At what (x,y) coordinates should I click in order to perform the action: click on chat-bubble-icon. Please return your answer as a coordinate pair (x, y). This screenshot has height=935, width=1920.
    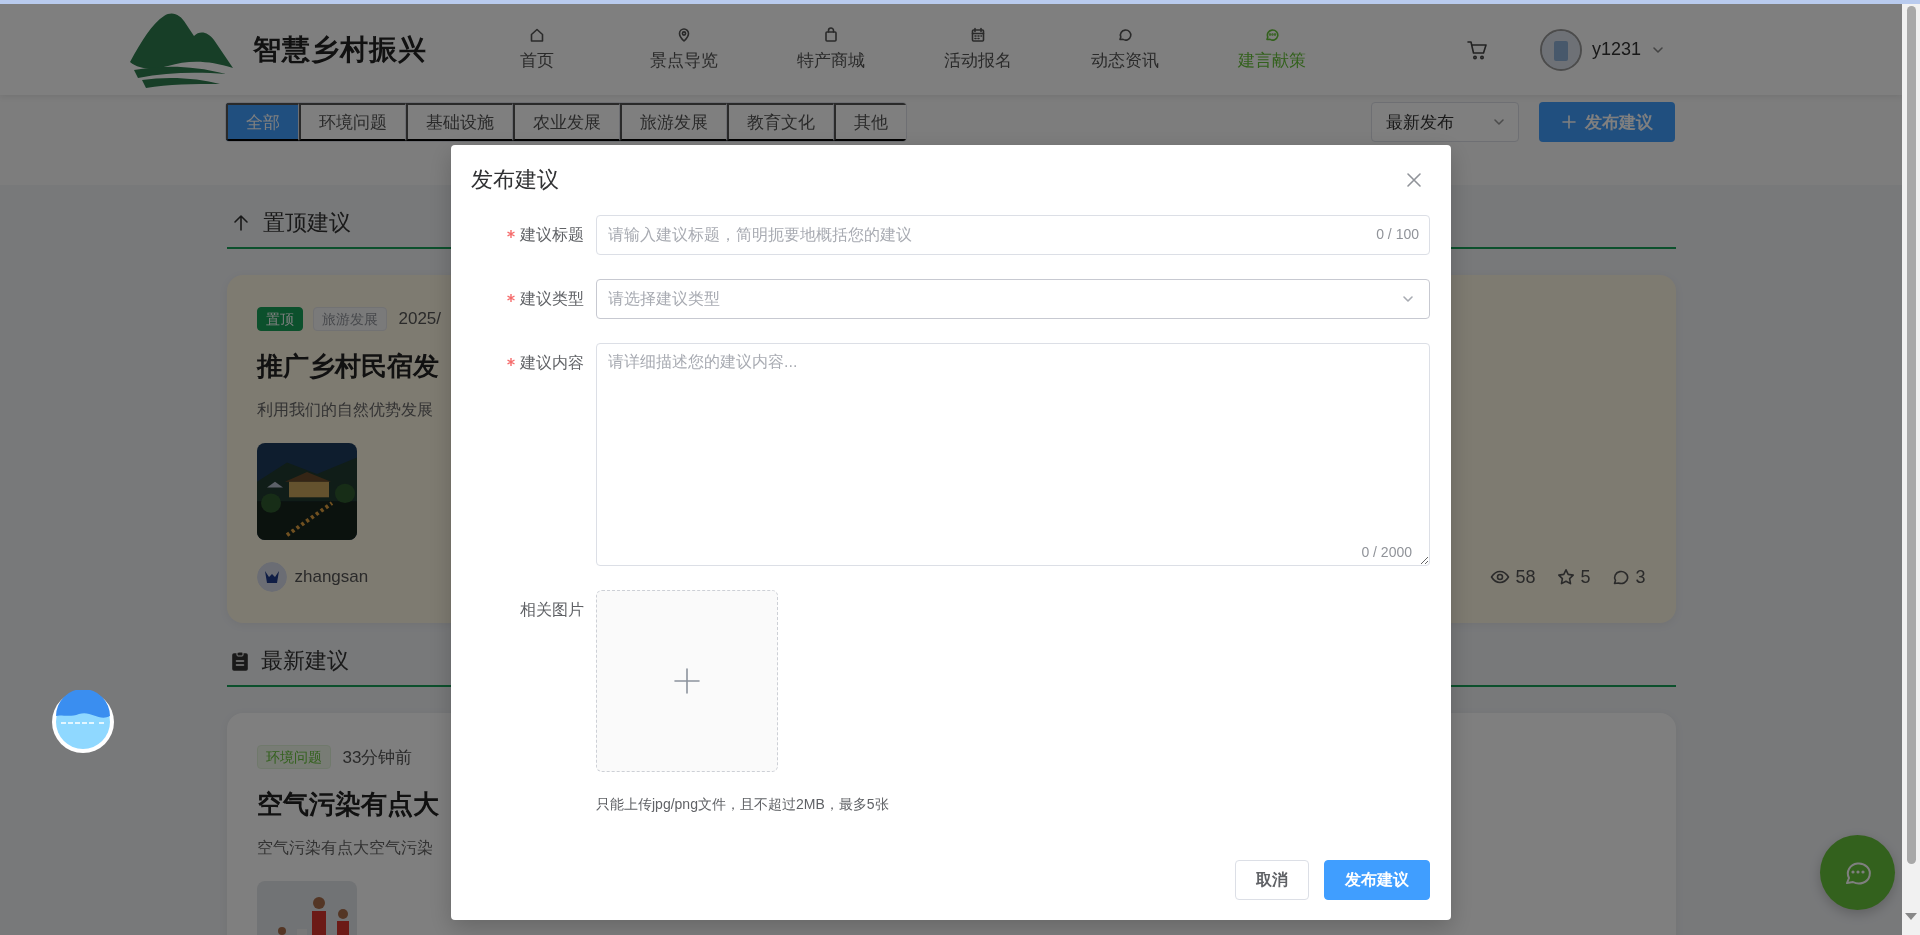
    Looking at the image, I should click on (1124, 35).